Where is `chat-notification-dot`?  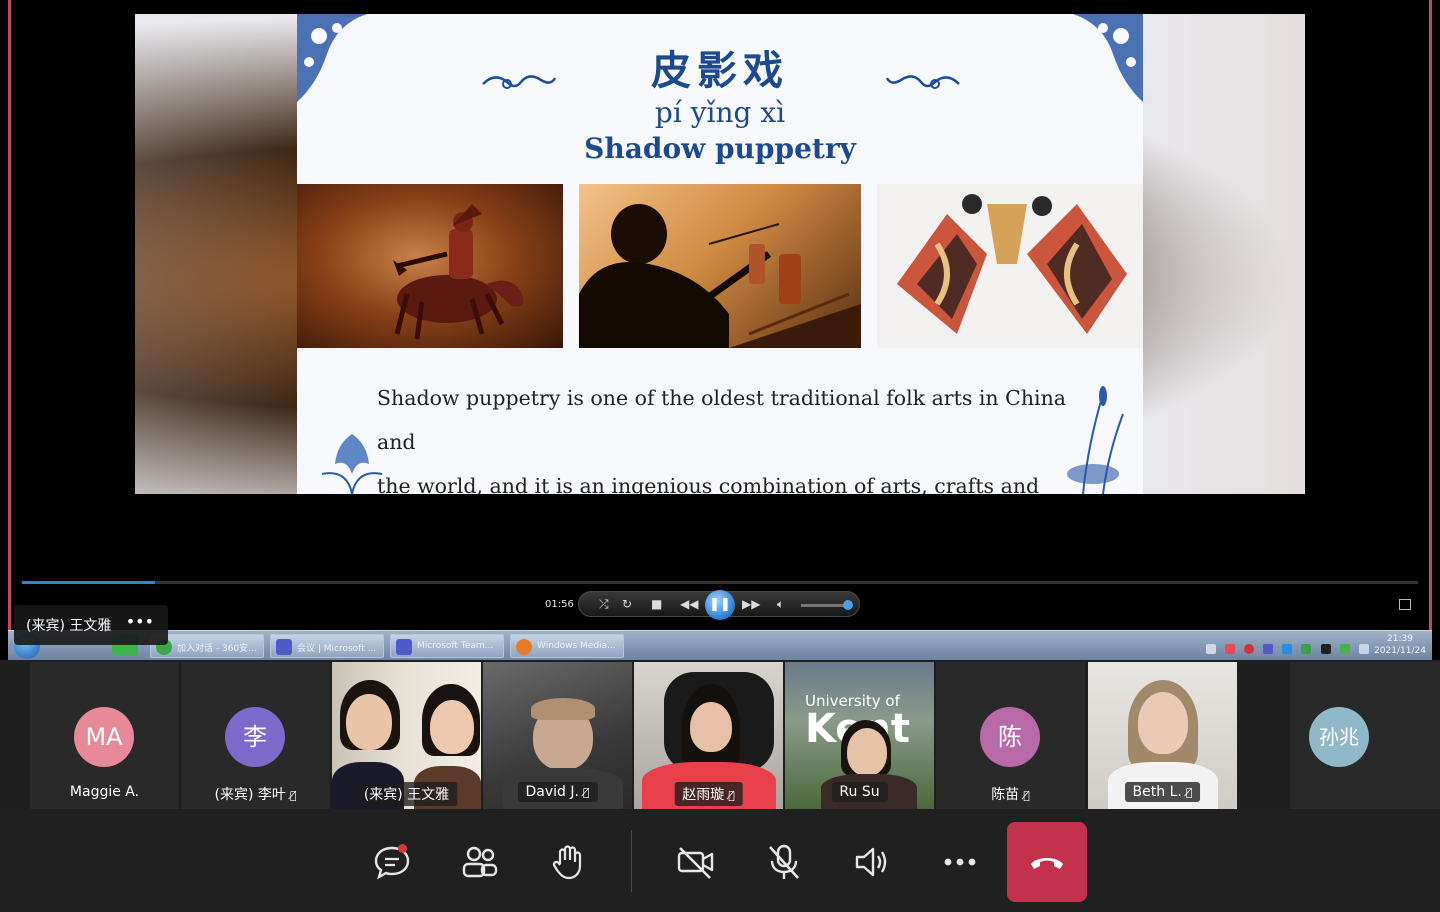
chat-notification-dot is located at coordinates (402, 848).